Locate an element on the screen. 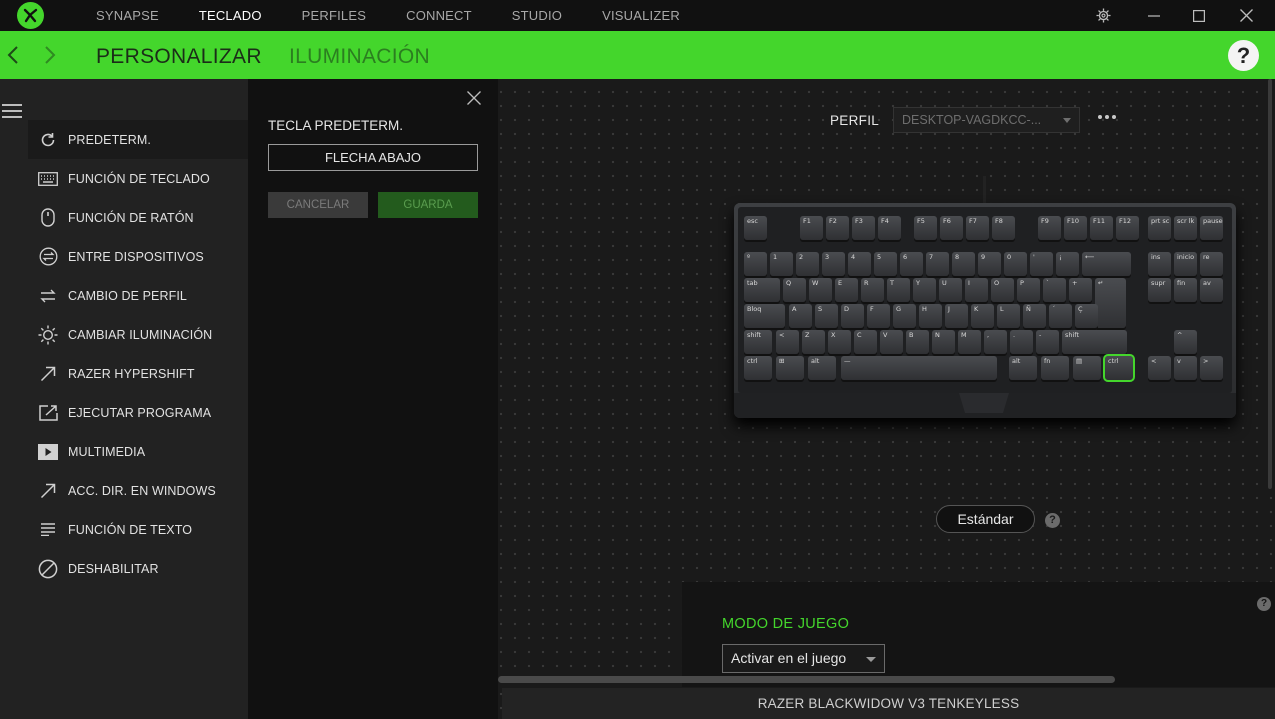 This screenshot has width=1275, height=719. keyboard-key: S is located at coordinates (826, 316).